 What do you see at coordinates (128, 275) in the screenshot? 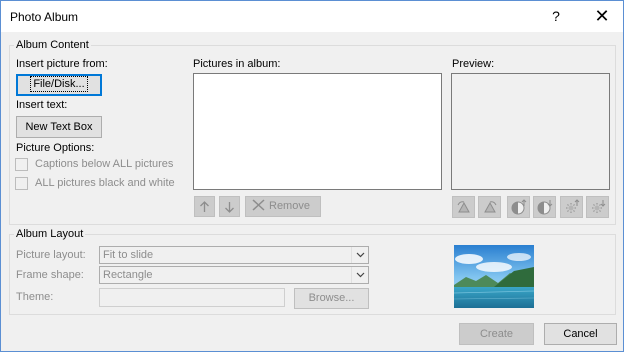
I see `frame-shape-value: Rectangle` at bounding box center [128, 275].